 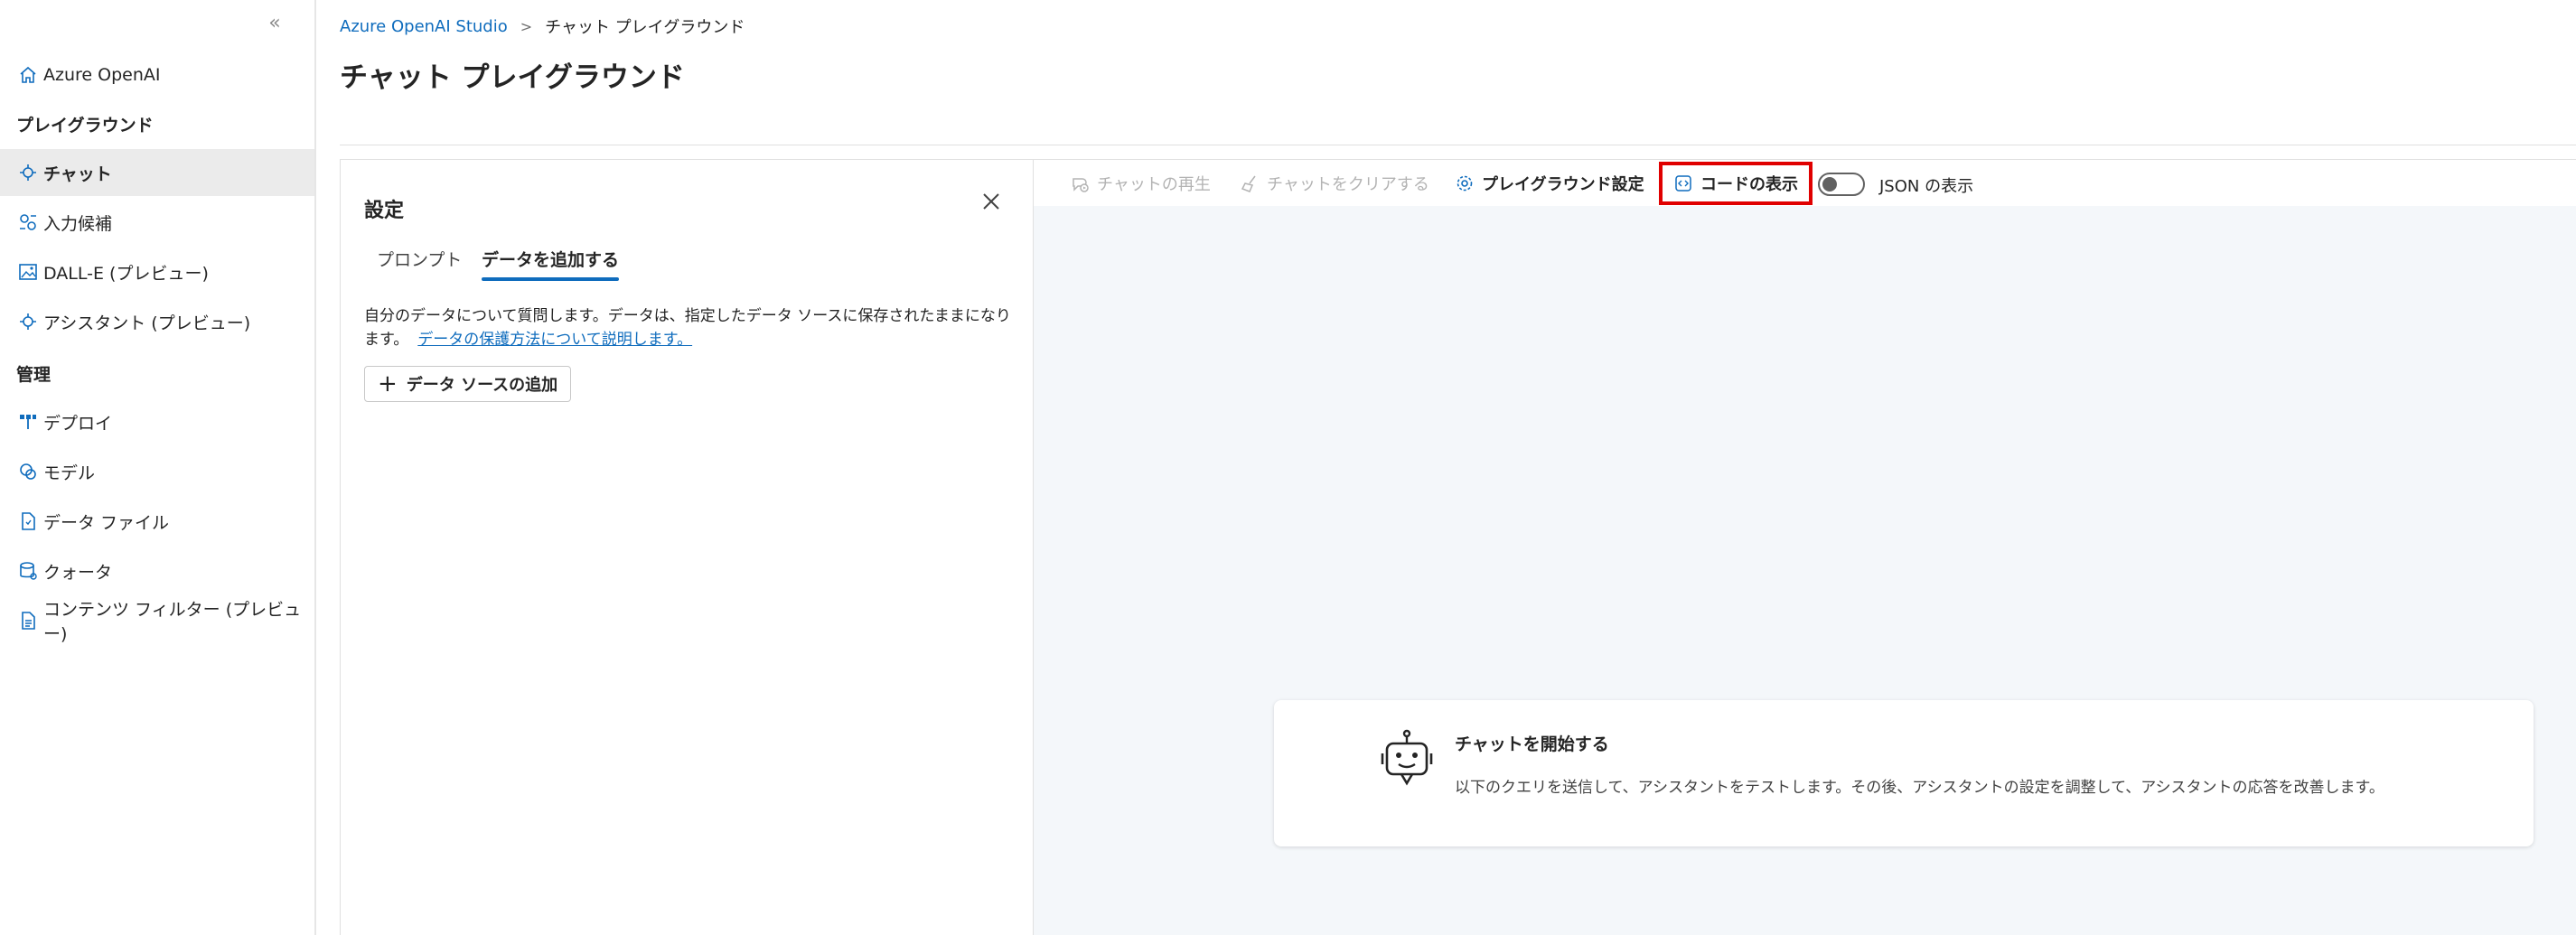 What do you see at coordinates (1829, 184) in the screenshot?
I see `toggle-knob` at bounding box center [1829, 184].